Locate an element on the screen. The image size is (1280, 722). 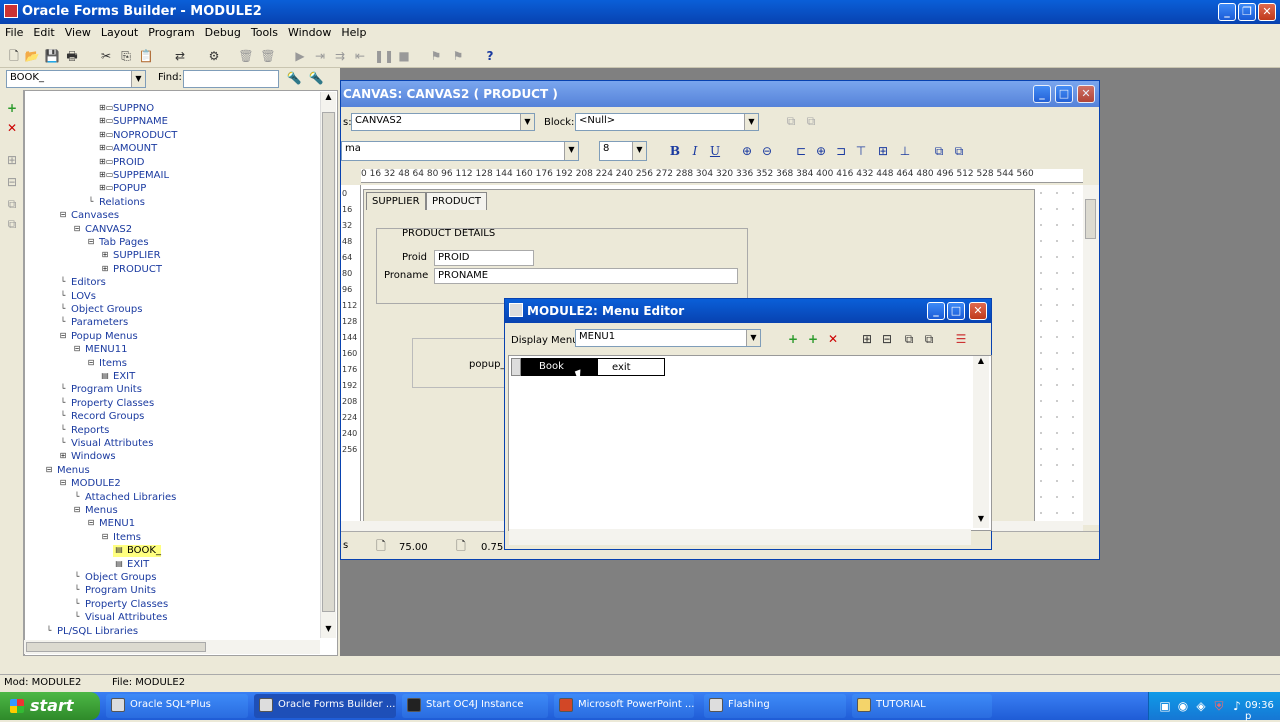
new-icon: 🗋 is located at coordinates (14, 56).